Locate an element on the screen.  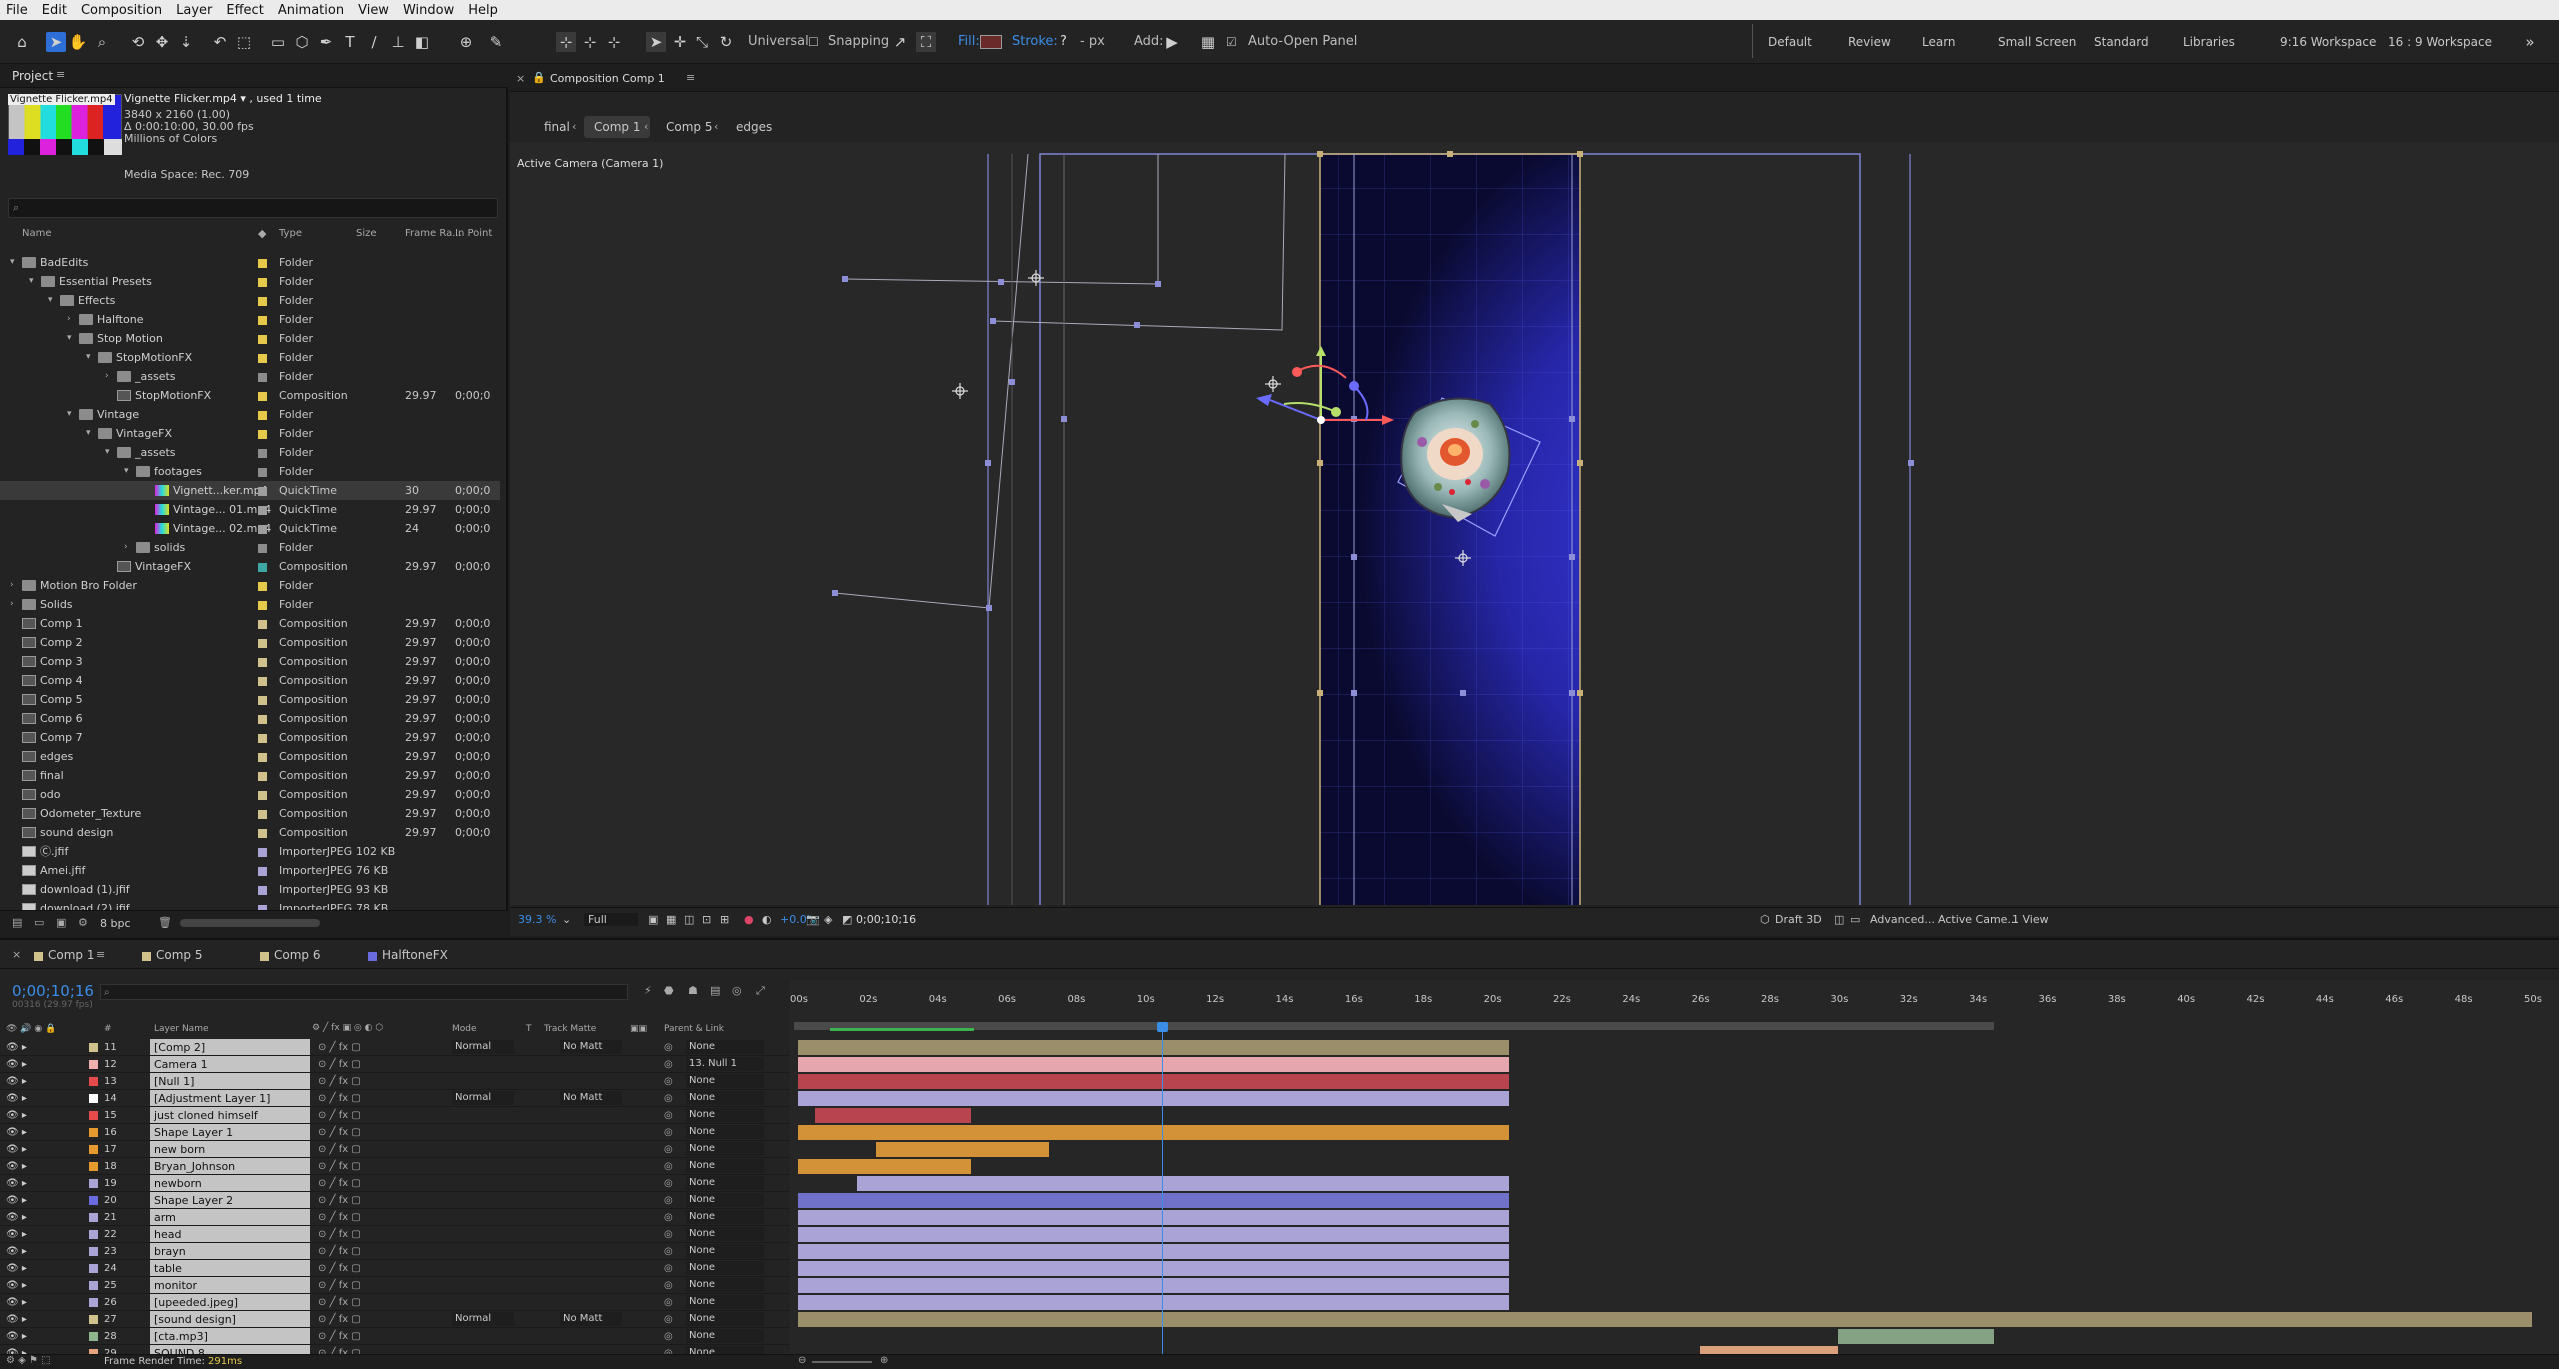
menu-effect: Effect is located at coordinates (244, 10).